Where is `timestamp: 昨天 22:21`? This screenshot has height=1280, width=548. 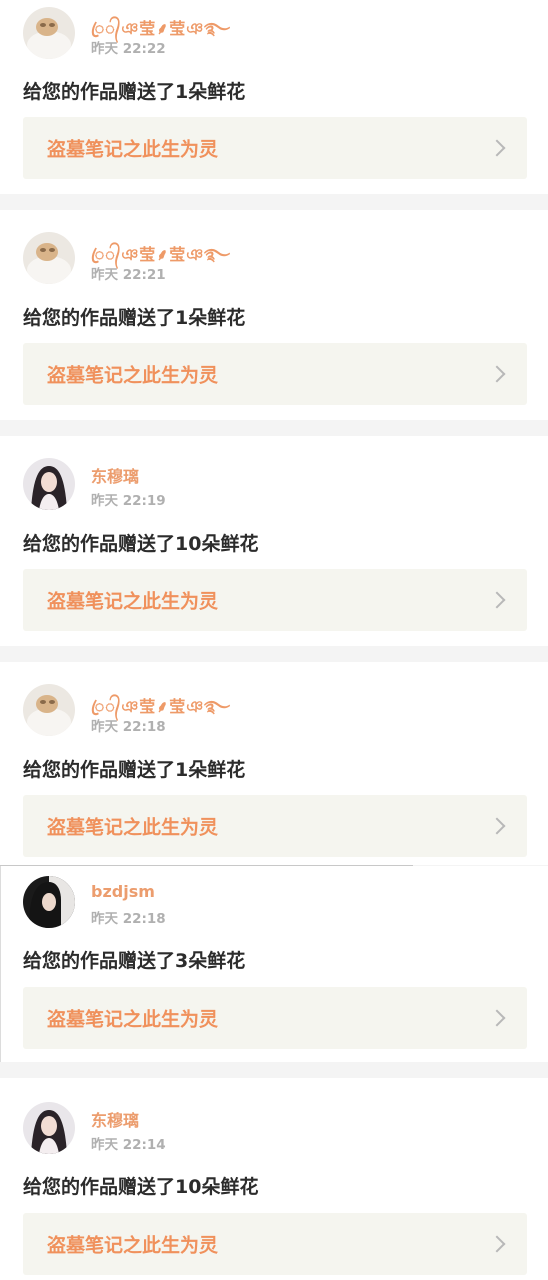 timestamp: 昨天 22:21 is located at coordinates (128, 275).